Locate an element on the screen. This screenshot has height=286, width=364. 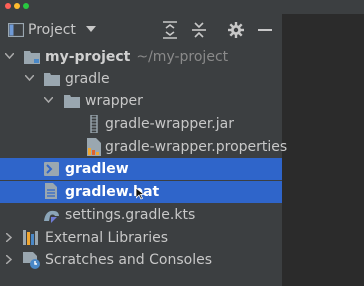
library-icon is located at coordinates (30, 237).